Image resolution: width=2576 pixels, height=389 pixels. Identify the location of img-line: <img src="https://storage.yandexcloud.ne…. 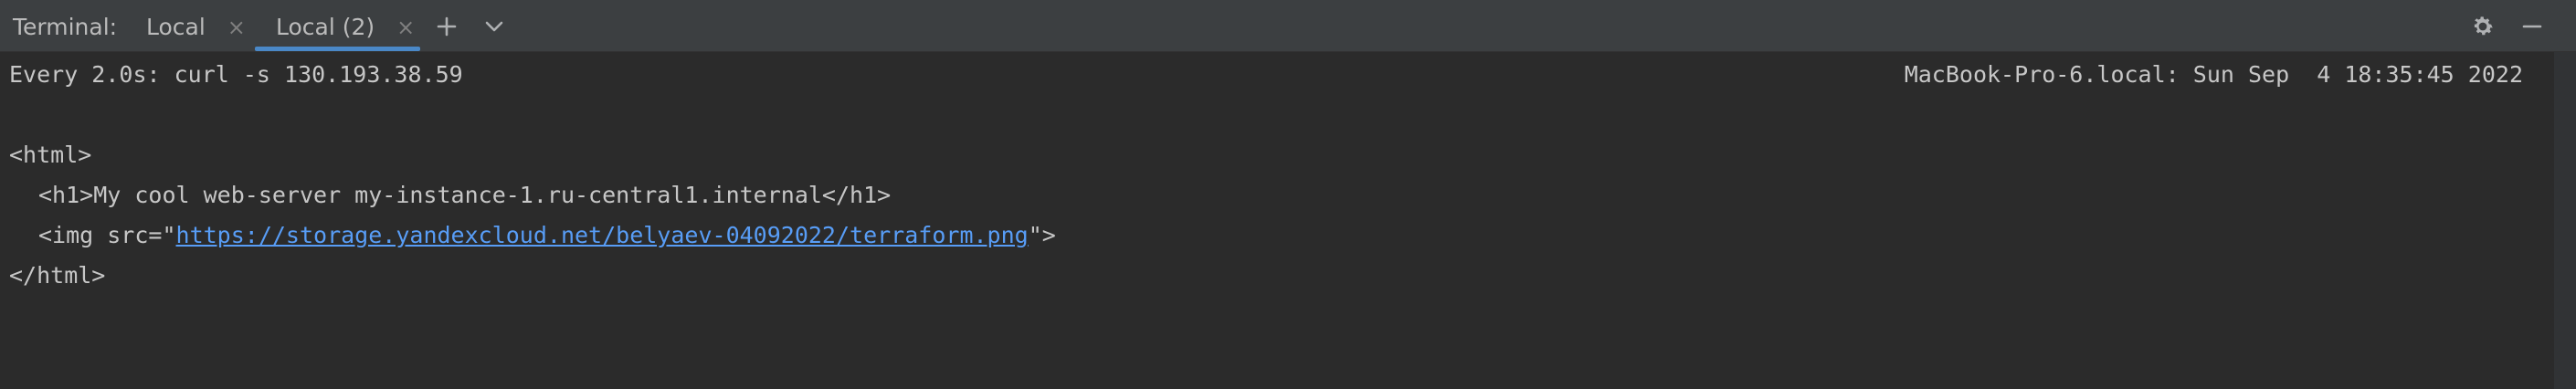
(547, 236).